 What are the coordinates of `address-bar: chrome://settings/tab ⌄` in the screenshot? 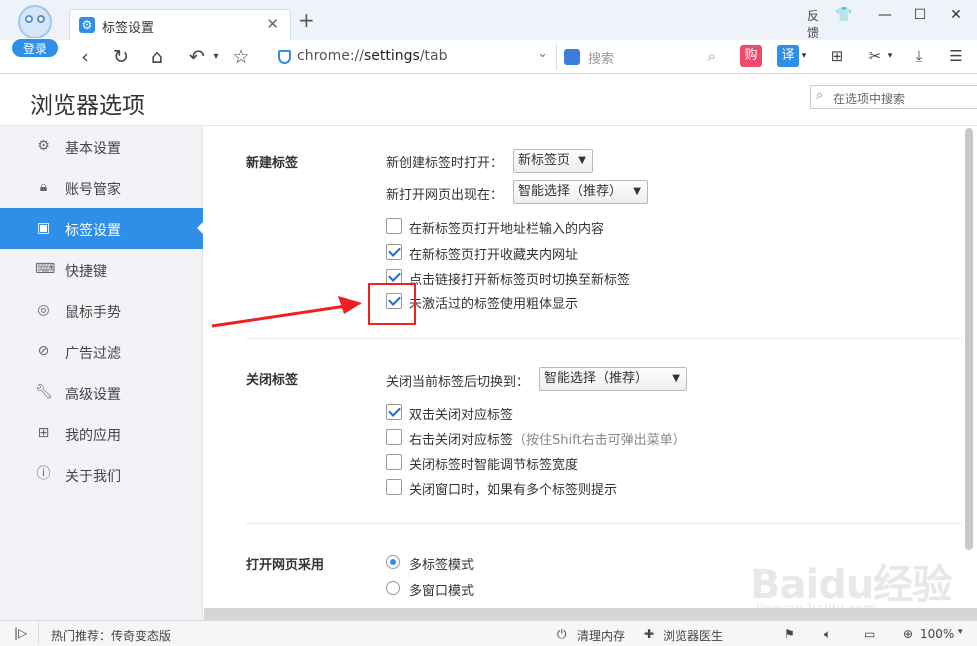 It's located at (412, 57).